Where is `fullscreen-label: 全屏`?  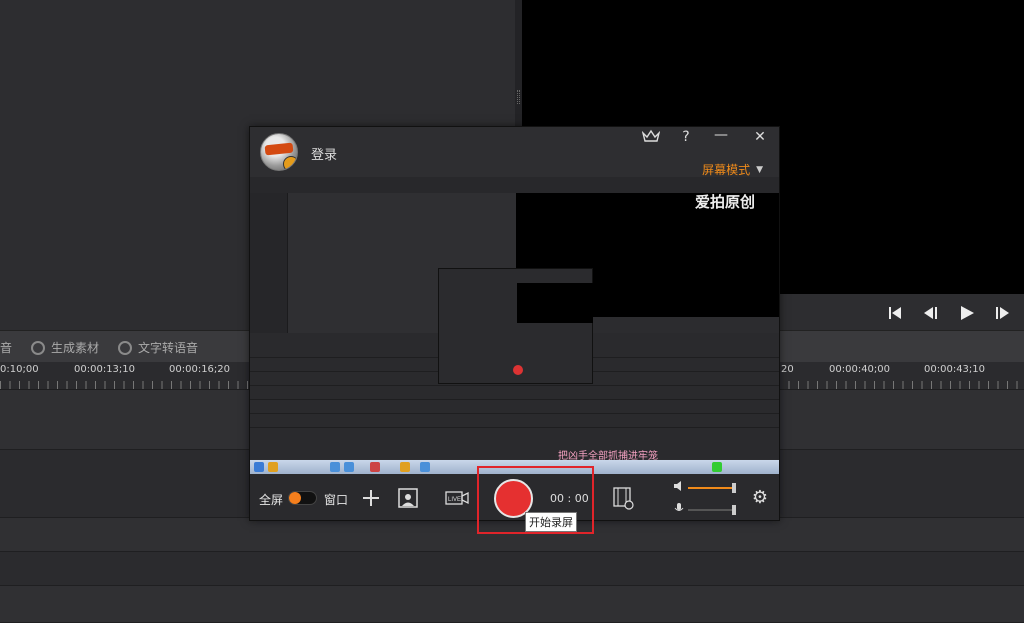
fullscreen-label: 全屏 is located at coordinates (271, 499).